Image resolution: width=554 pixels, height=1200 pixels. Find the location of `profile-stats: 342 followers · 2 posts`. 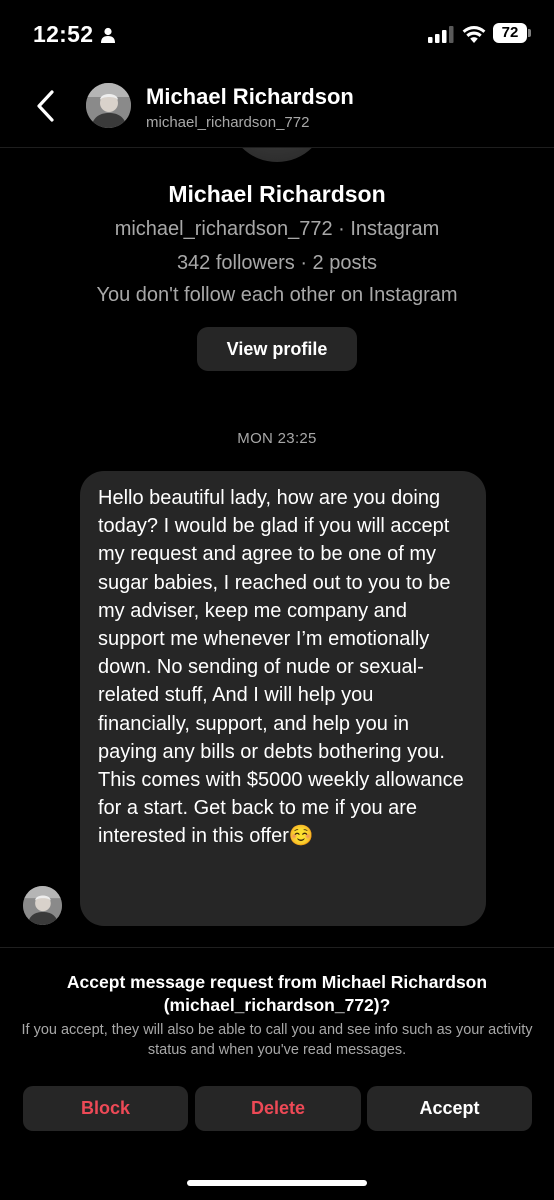

profile-stats: 342 followers · 2 posts is located at coordinates (277, 263).